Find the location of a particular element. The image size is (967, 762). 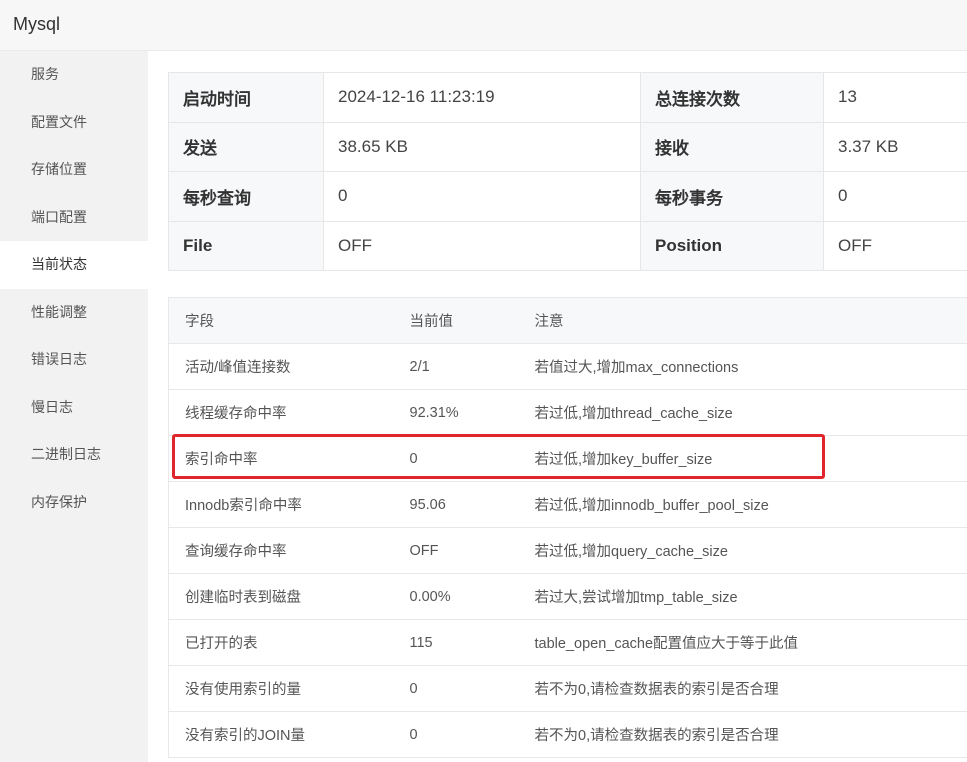

field-name: 没有使用索引的量 is located at coordinates (281, 688).